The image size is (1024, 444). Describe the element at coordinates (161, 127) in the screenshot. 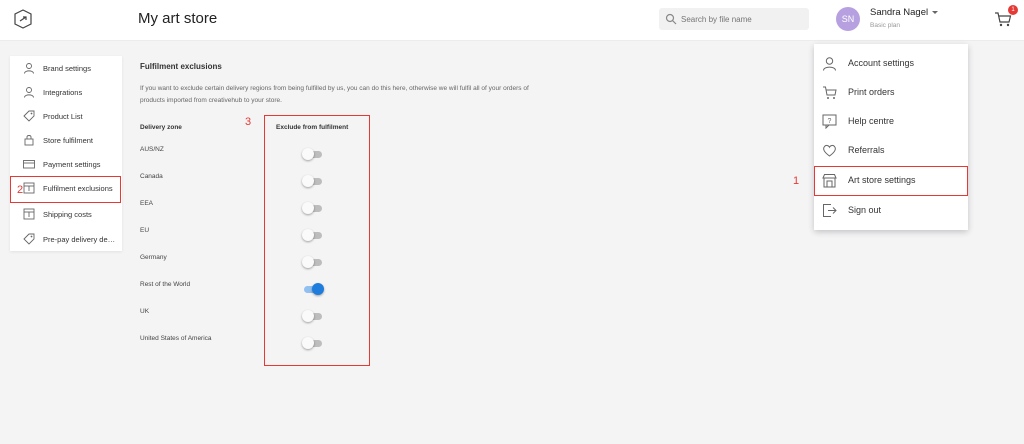

I see `column-header-delivery-zone: Delivery zone` at that location.